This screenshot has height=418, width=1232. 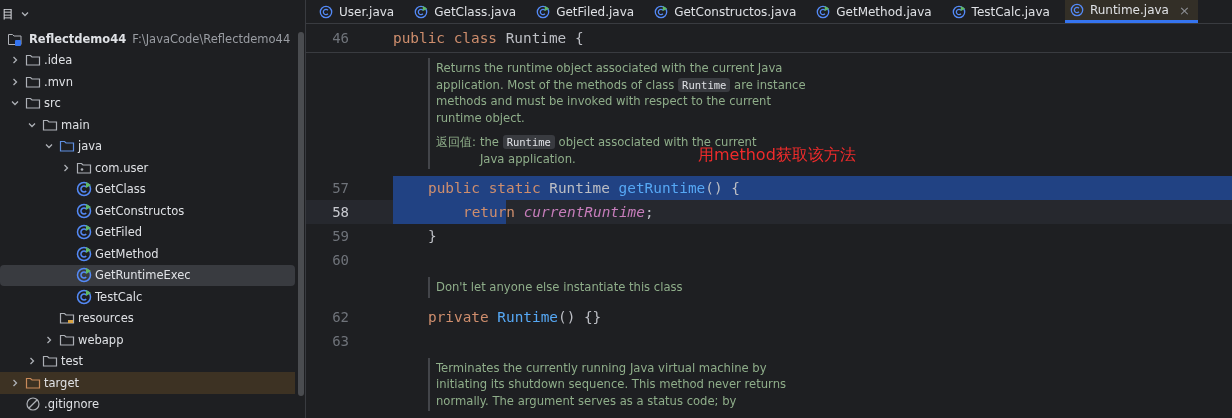 I want to click on line-number: 62, so click(x=340, y=316).